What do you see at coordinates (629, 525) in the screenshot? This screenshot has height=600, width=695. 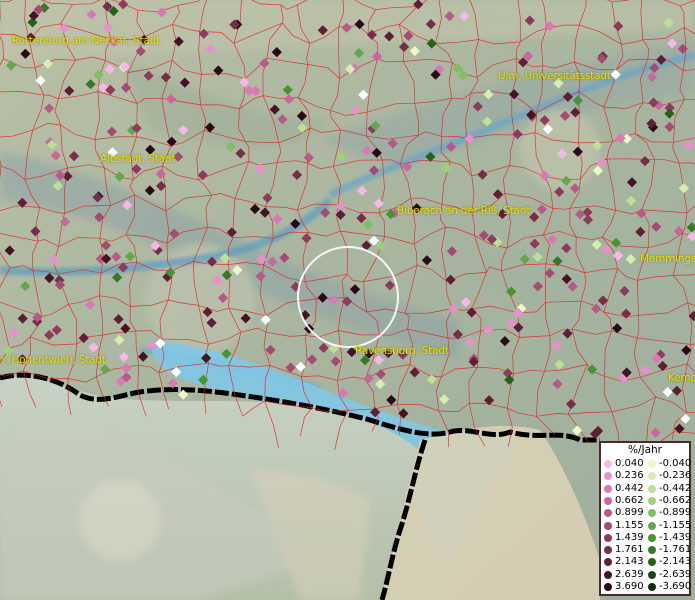 I see `legend-value-positive: 1.155` at bounding box center [629, 525].